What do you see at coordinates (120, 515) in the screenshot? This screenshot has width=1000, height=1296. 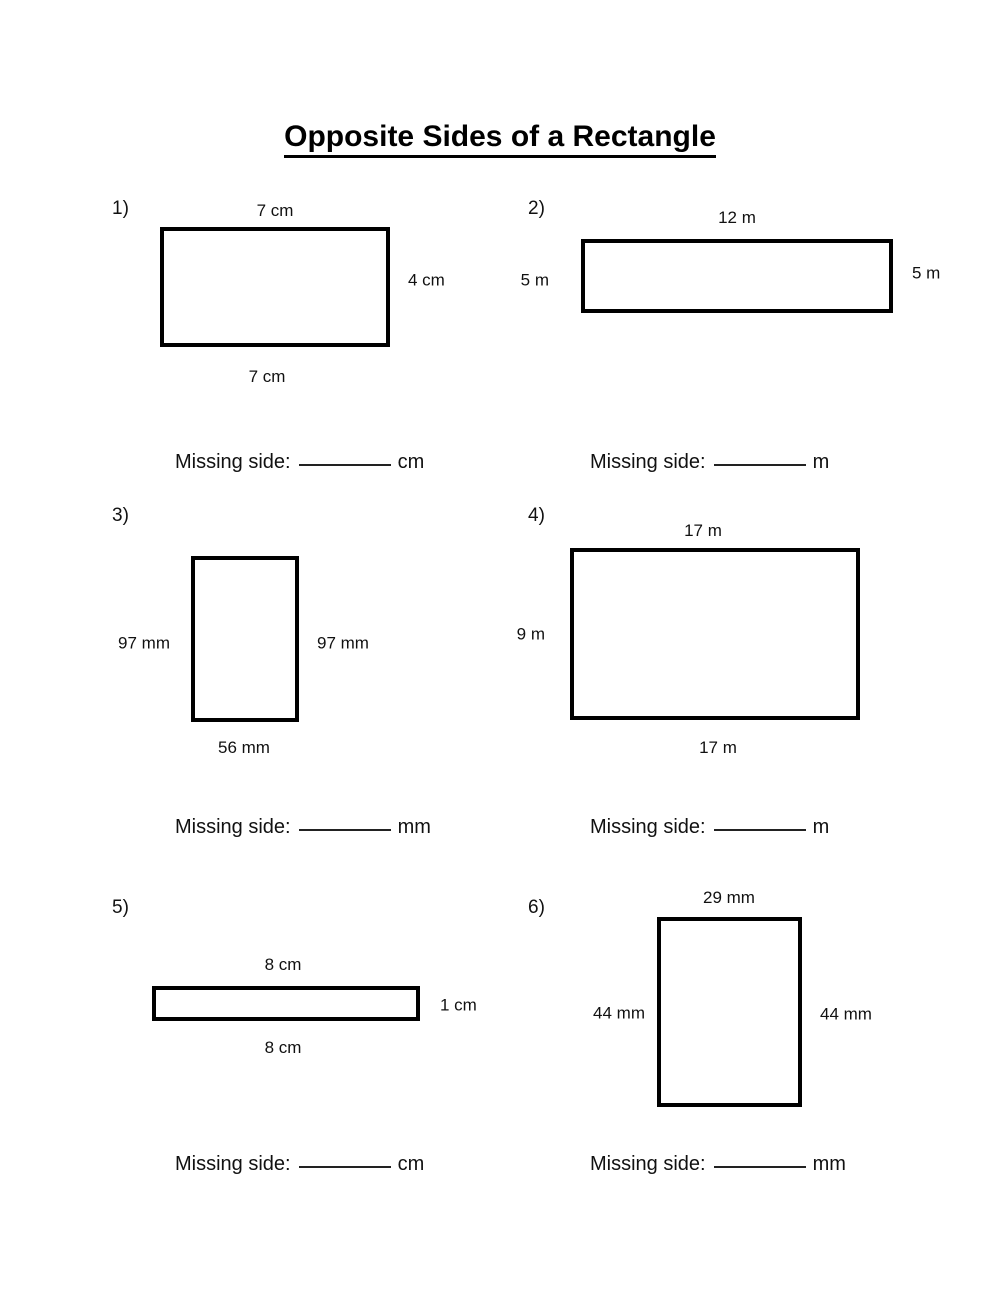 I see `problem-number-3: 3)` at bounding box center [120, 515].